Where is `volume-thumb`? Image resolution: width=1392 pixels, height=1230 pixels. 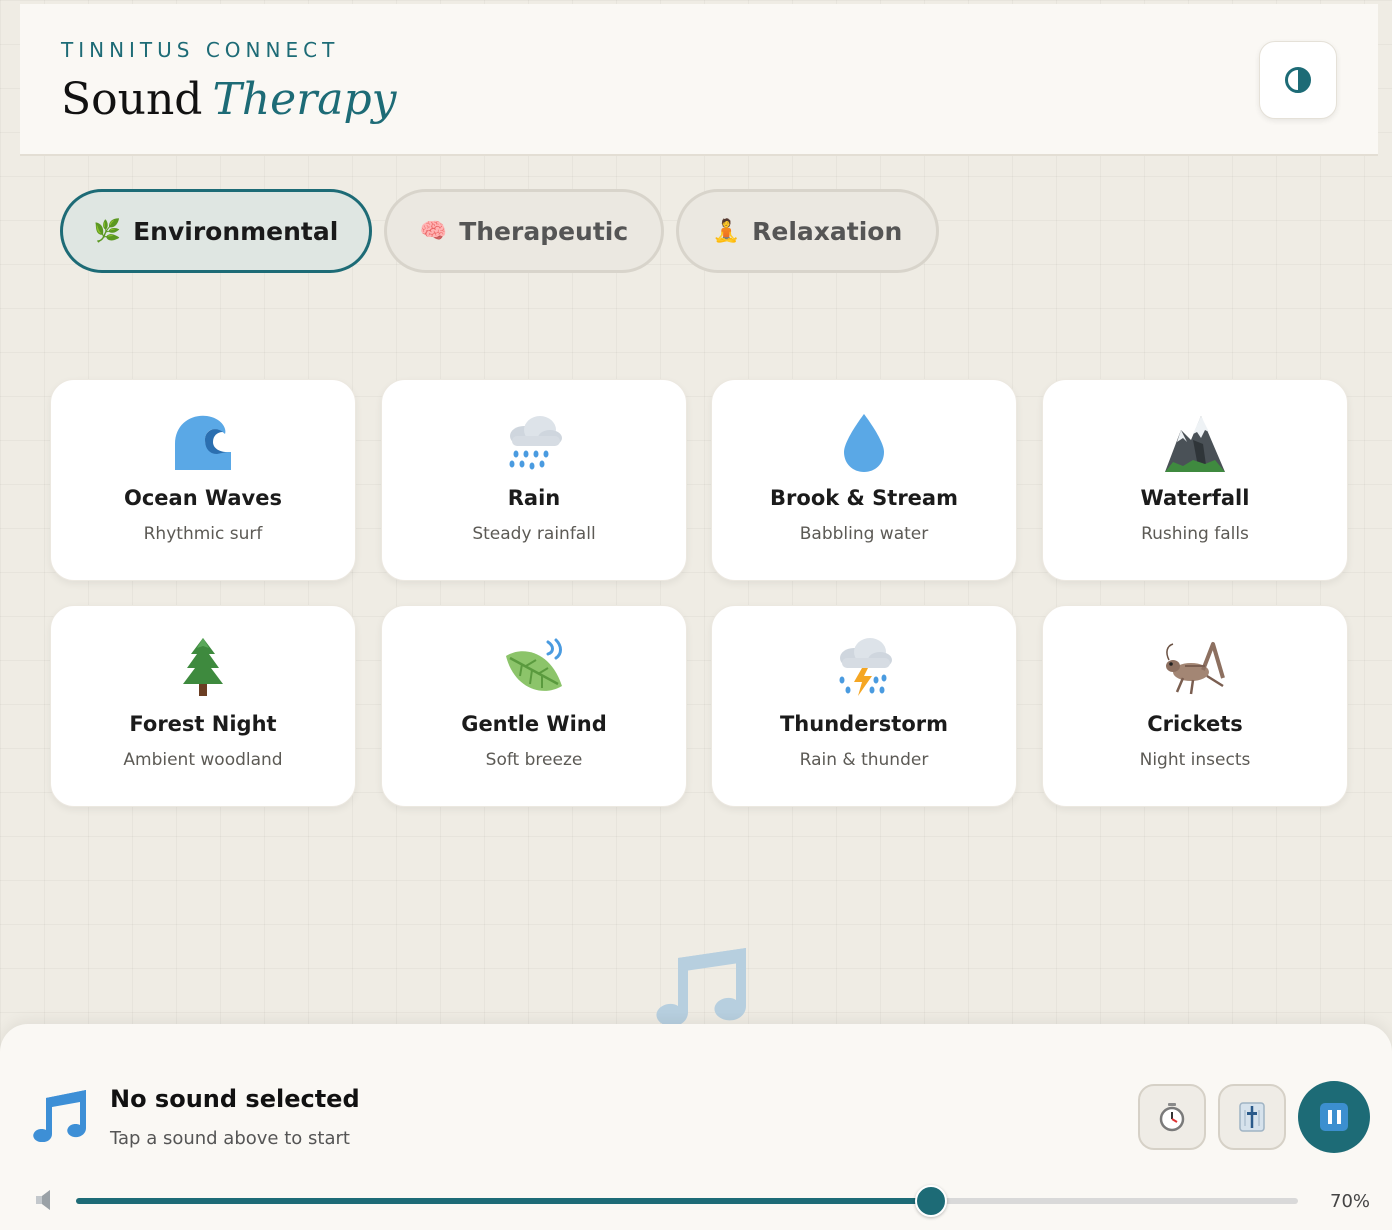
volume-thumb is located at coordinates (931, 1201).